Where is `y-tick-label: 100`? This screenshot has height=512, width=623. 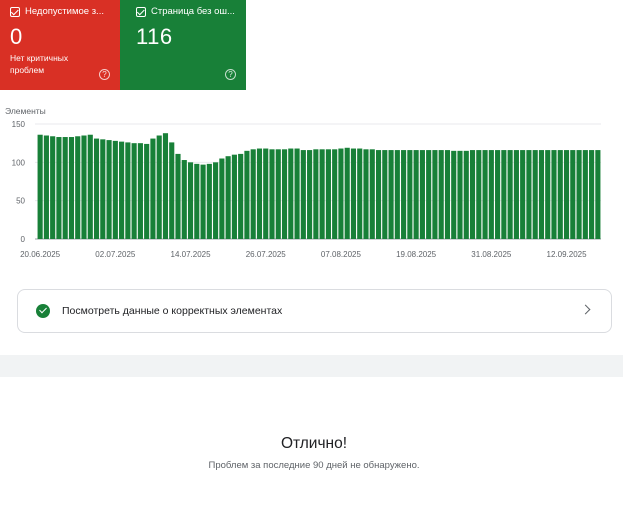 y-tick-label: 100 is located at coordinates (19, 162).